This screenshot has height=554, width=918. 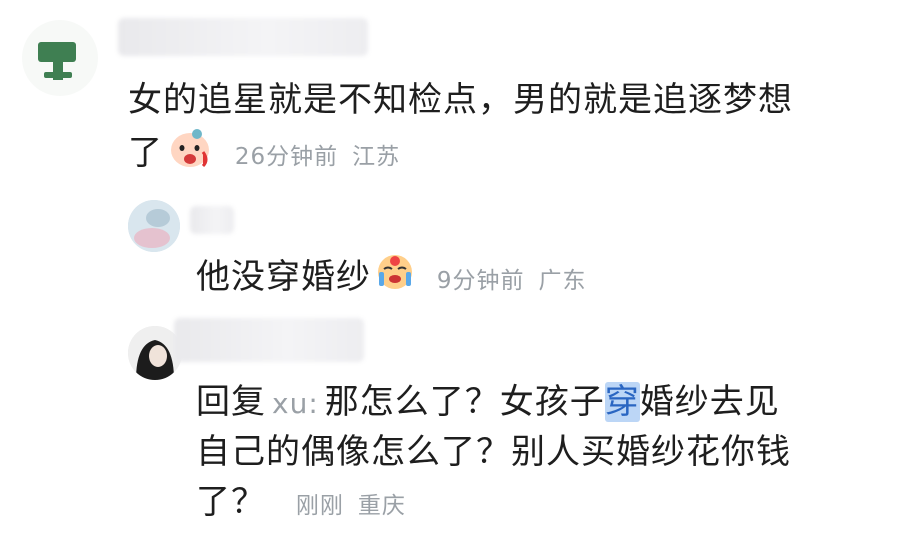 What do you see at coordinates (562, 281) in the screenshot?
I see `comment-location: 广东` at bounding box center [562, 281].